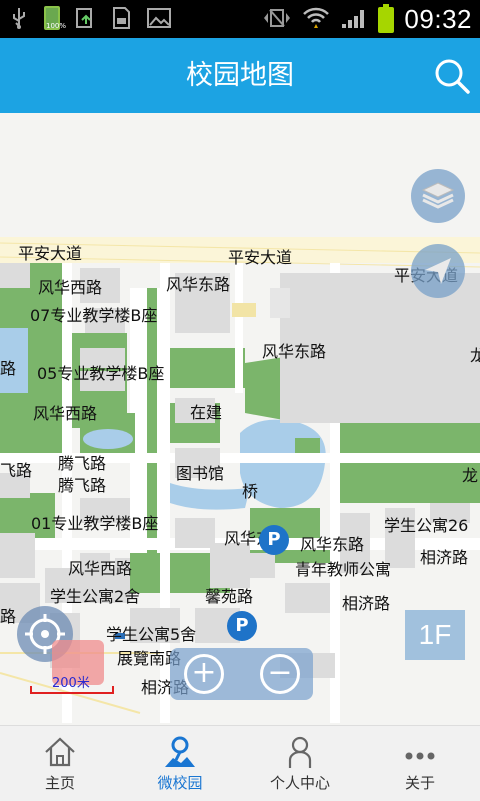 This screenshot has width=480, height=801. I want to click on navigation-arrow-icon, so click(438, 271).